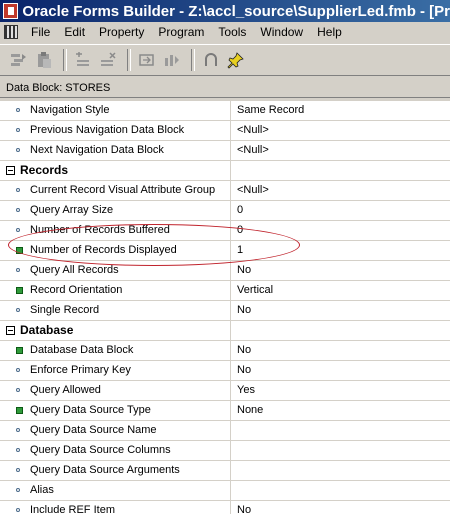  I want to click on property-row: Number of Records Displayed 1, so click(225, 251).